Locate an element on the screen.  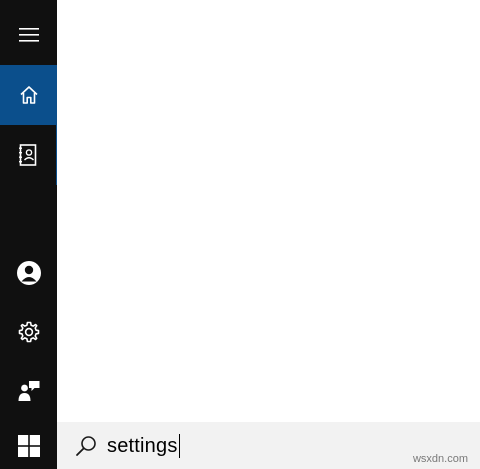
notebook-button is located at coordinates (28, 155).